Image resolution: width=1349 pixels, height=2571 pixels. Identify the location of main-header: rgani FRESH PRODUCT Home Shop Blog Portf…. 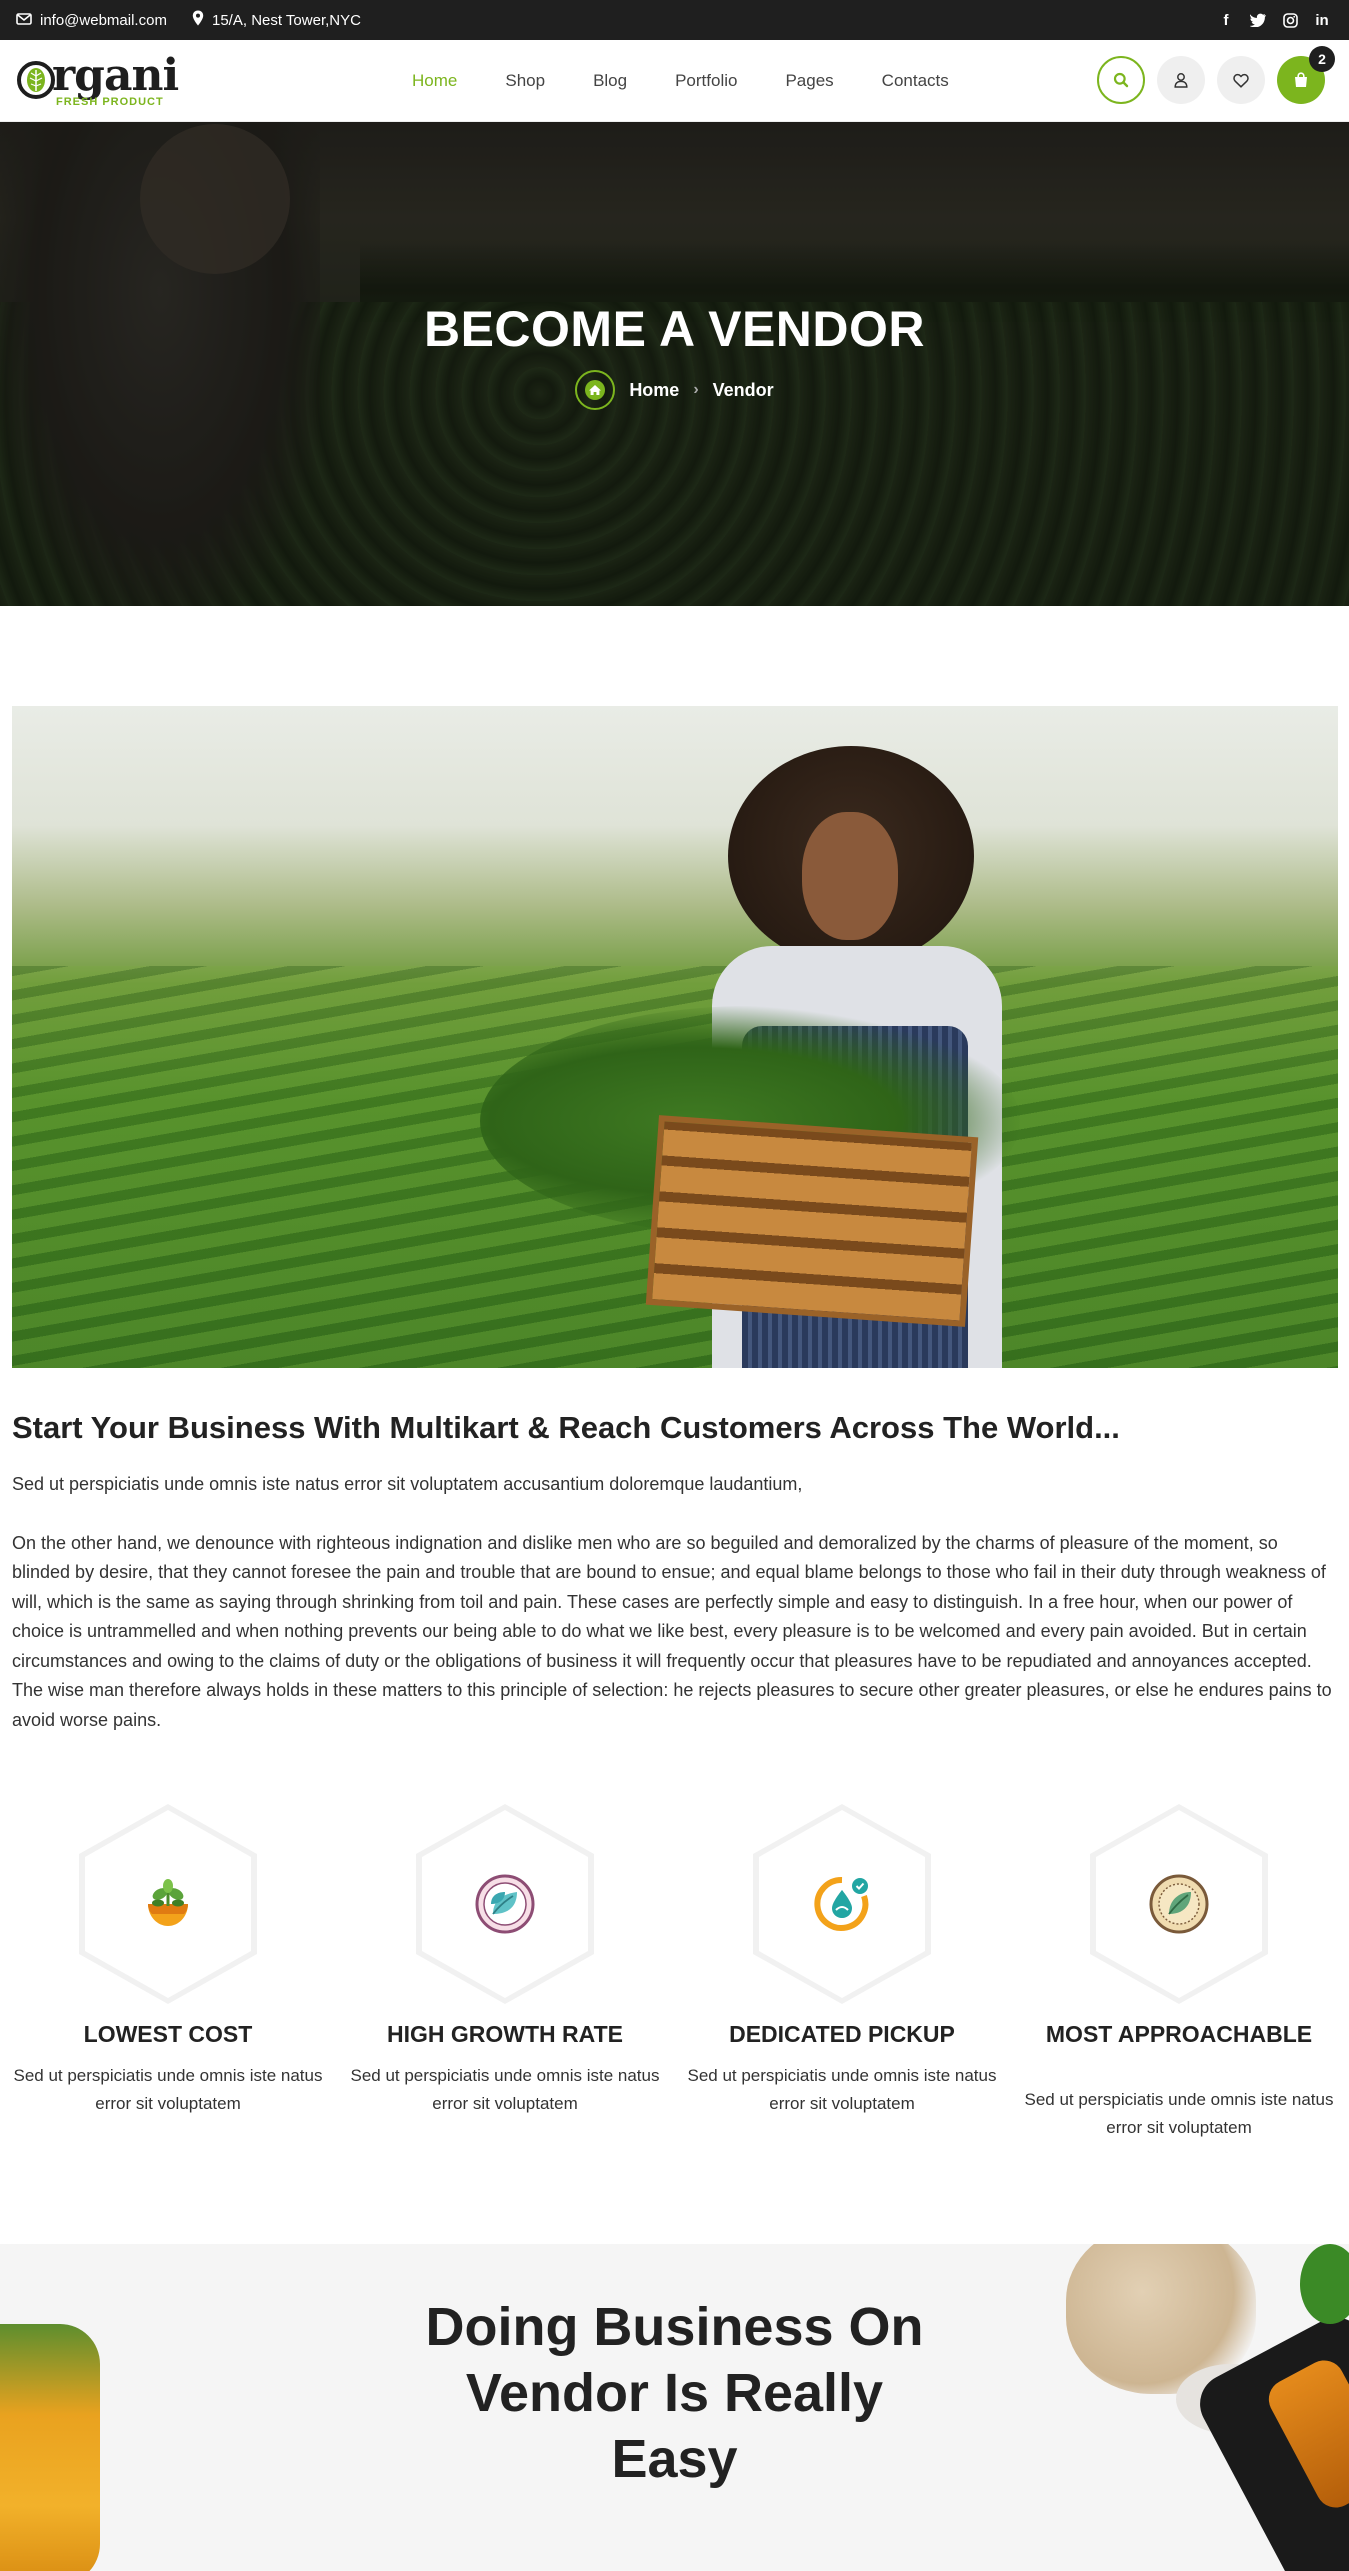
(674, 81).